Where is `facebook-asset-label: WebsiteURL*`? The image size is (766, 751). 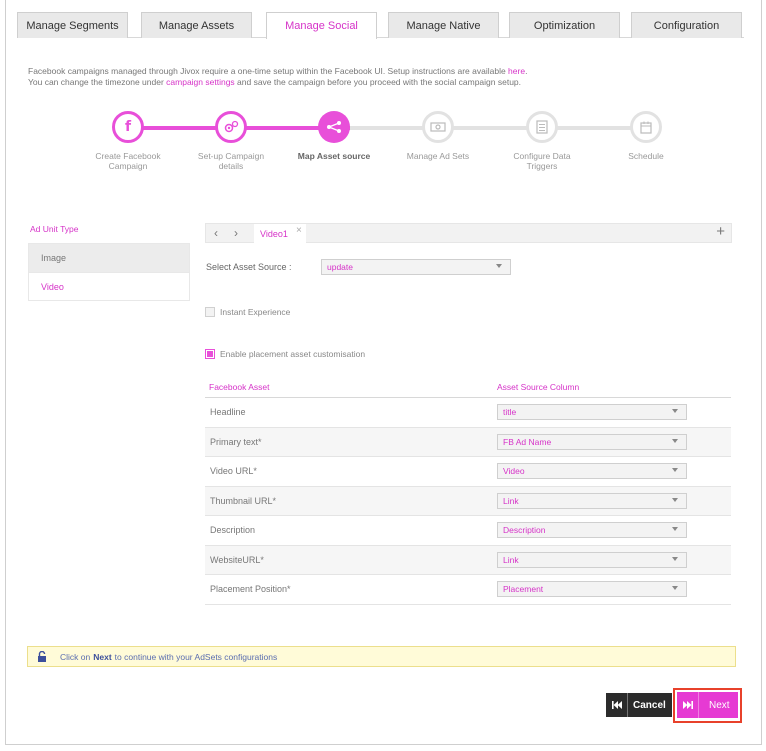 facebook-asset-label: WebsiteURL* is located at coordinates (237, 559).